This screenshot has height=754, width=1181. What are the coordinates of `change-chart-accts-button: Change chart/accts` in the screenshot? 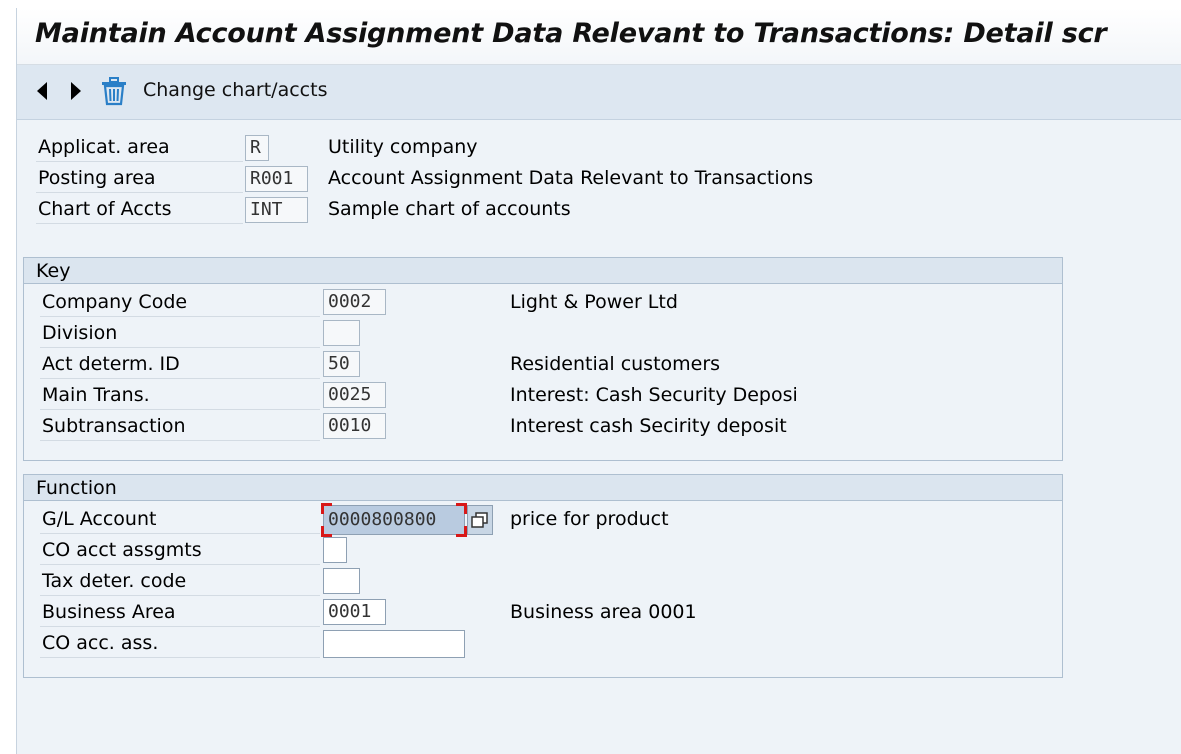 It's located at (235, 90).